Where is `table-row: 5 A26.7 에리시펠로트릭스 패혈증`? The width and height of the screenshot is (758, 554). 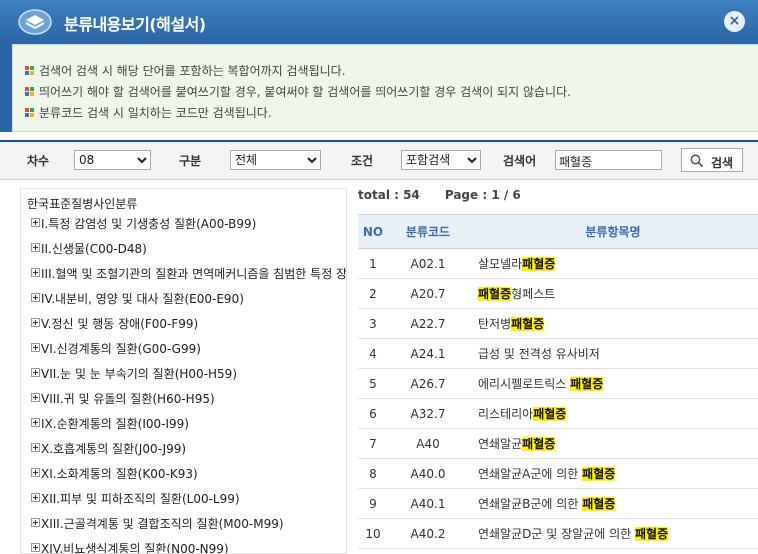
table-row: 5 A26.7 에리시펠로트릭스 패혈증 is located at coordinates (558, 383).